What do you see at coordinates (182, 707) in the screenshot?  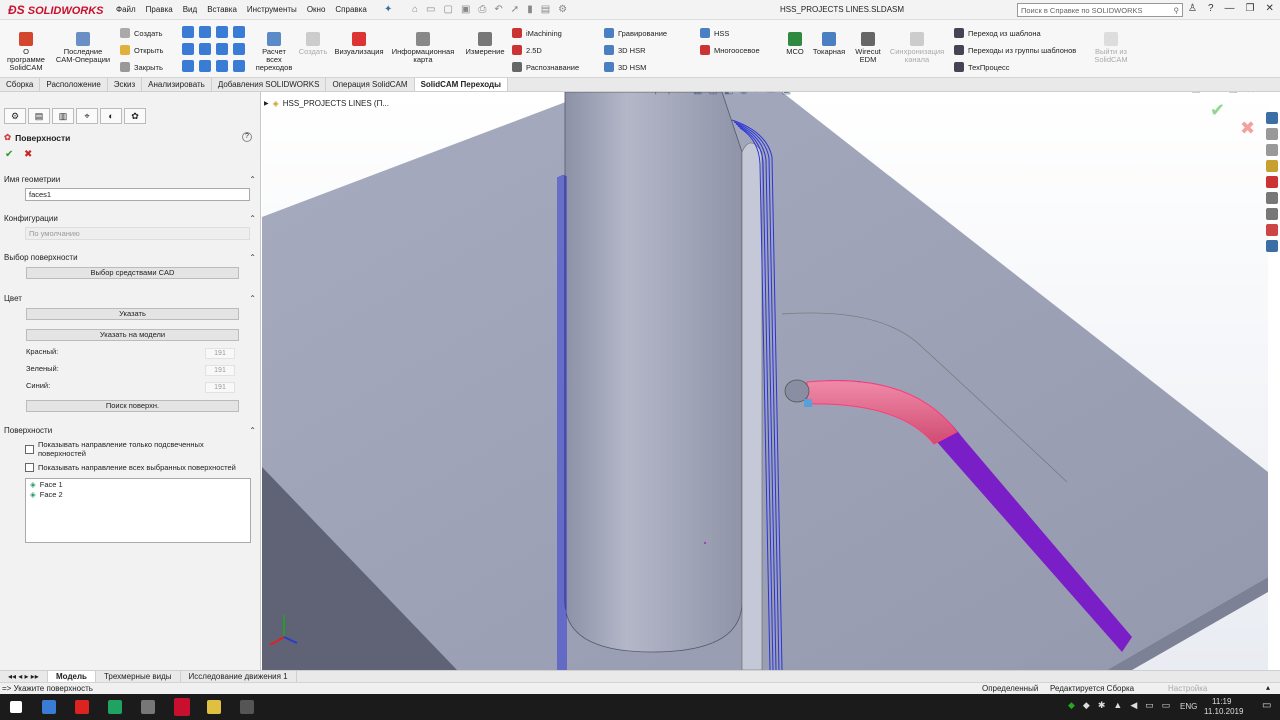 I see `solidworks-taskbar-icon` at bounding box center [182, 707].